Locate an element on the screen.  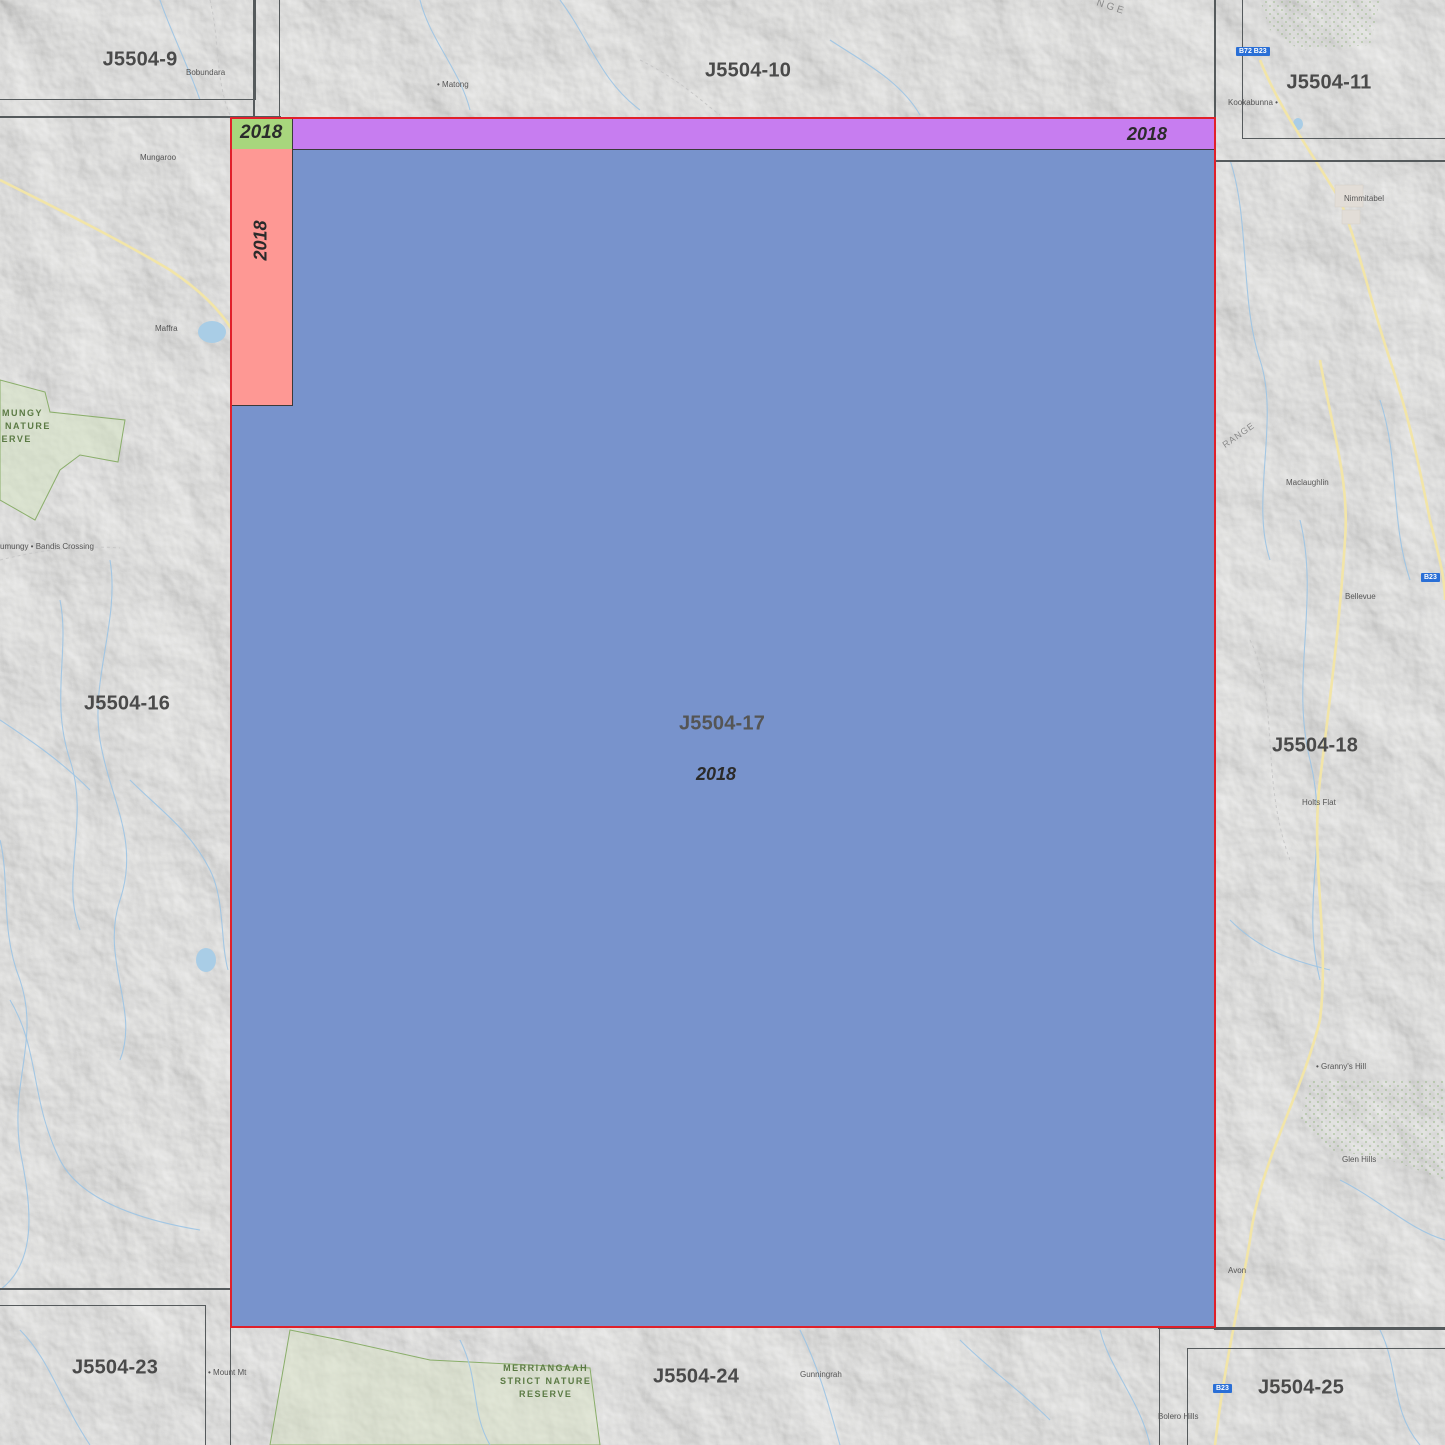
sheet-label-j5504-18: J5504-18 is located at coordinates (1315, 746).